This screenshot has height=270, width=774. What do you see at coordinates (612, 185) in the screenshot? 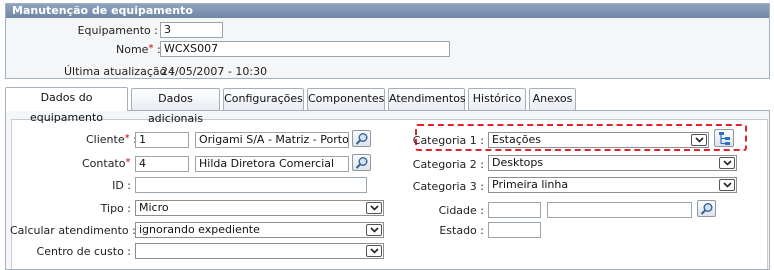
I see `categoria3-select: Primeira linha` at bounding box center [612, 185].